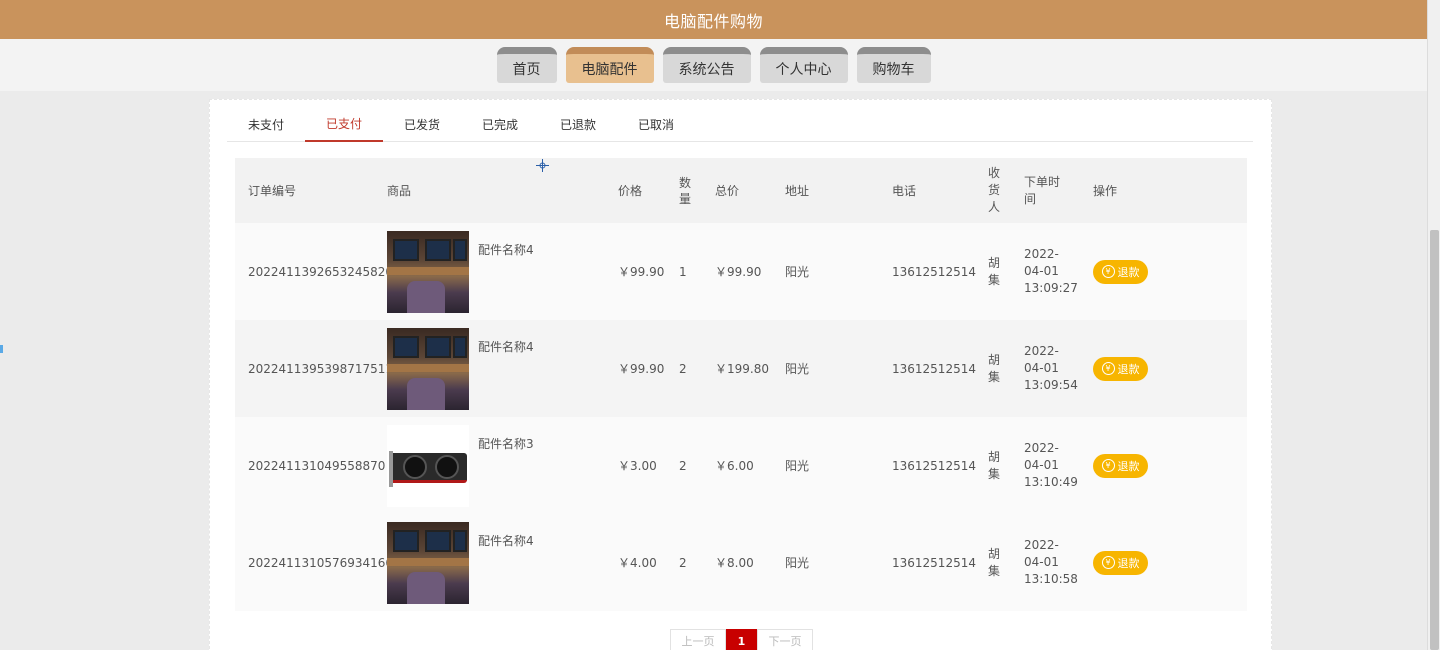 Image resolution: width=1440 pixels, height=650 pixels. Describe the element at coordinates (740, 124) in the screenshot. I see `order-status-tabs: 未支付 已支付 已发货 已完成 已退款 已取消` at that location.